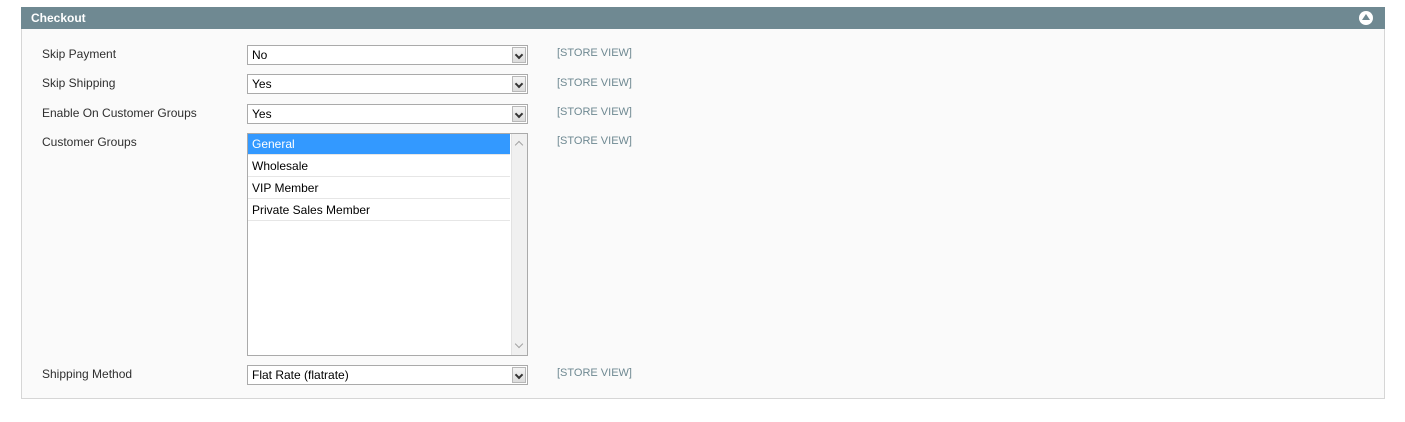 This screenshot has height=422, width=1405. Describe the element at coordinates (519, 344) in the screenshot. I see `scroll-down-icon` at that location.